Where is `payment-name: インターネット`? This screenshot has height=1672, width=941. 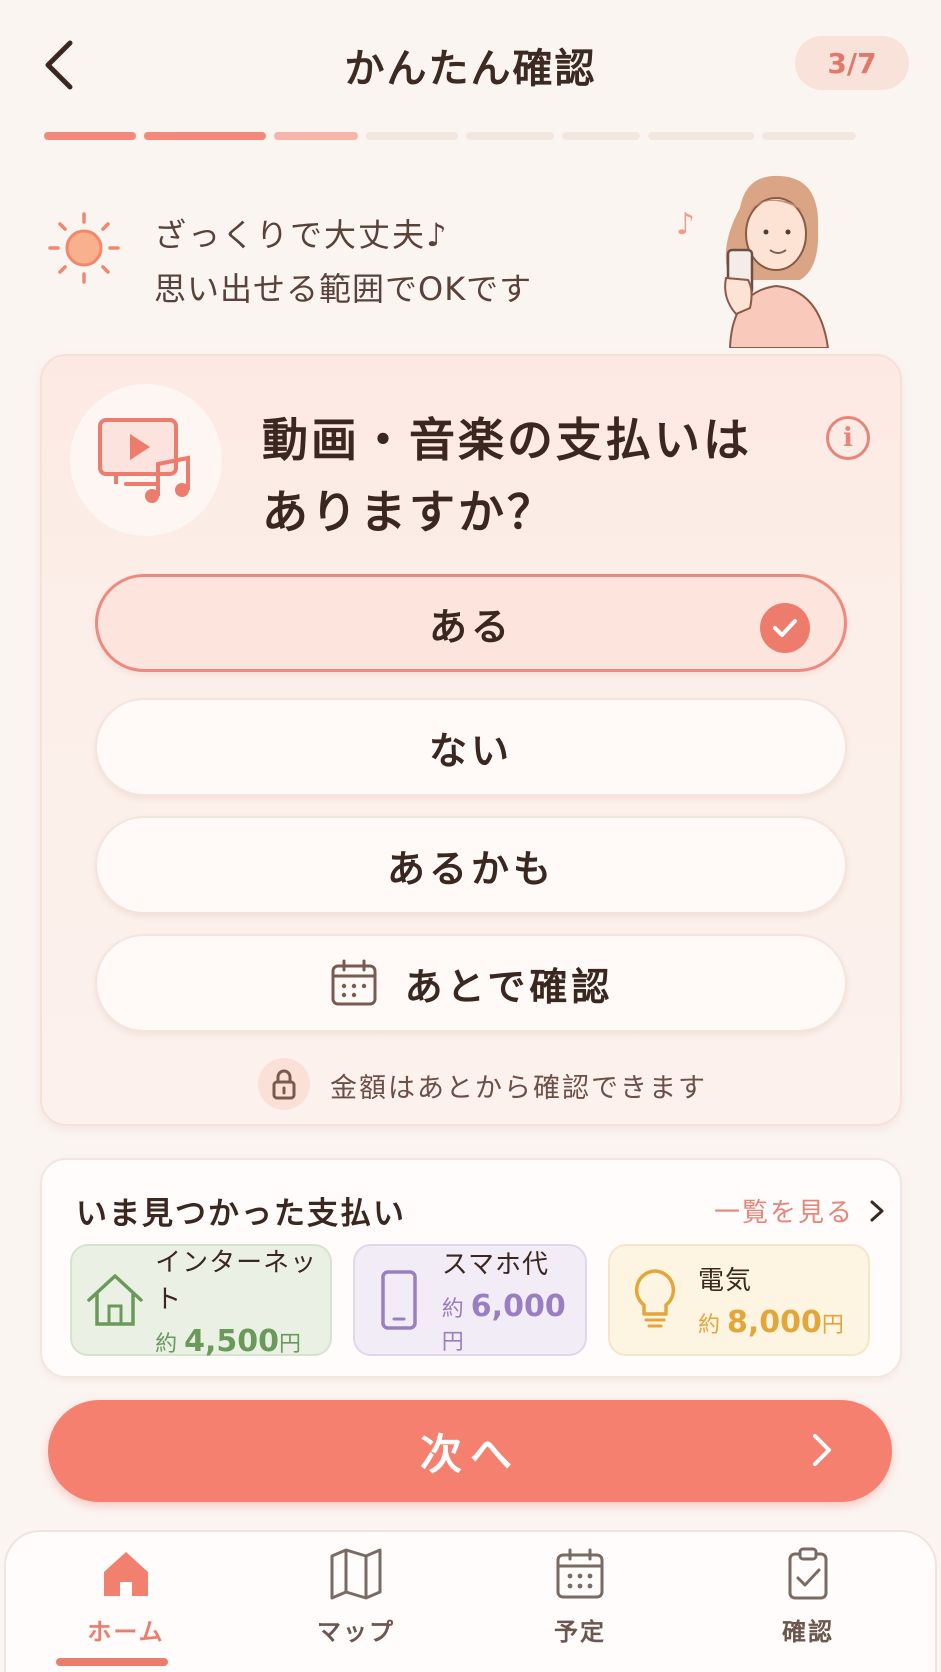
payment-name: インターネット is located at coordinates (236, 1281).